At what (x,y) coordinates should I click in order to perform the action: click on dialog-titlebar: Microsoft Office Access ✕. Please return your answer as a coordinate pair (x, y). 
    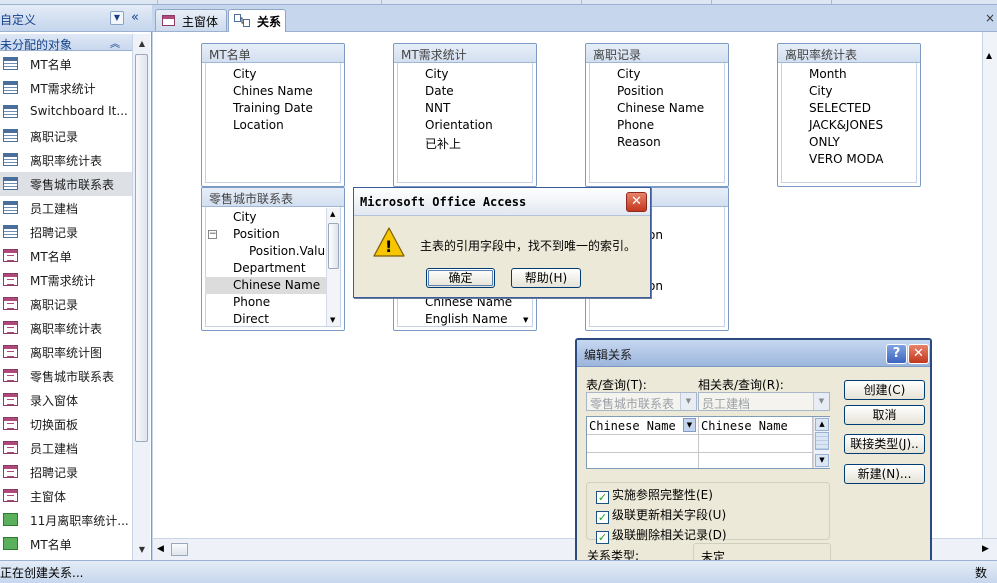
    Looking at the image, I should click on (502, 202).